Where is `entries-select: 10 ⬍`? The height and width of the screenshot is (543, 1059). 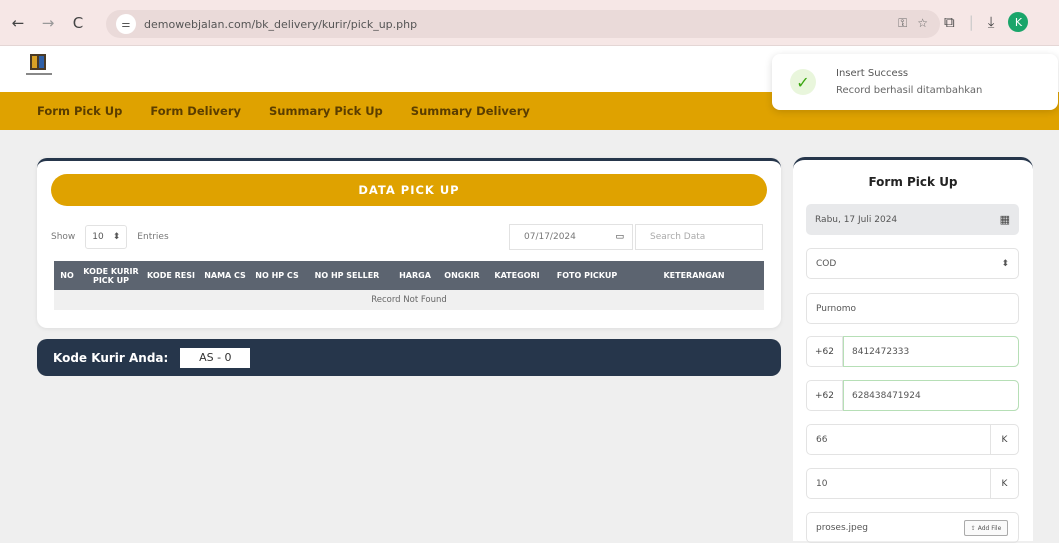 entries-select: 10 ⬍ is located at coordinates (106, 237).